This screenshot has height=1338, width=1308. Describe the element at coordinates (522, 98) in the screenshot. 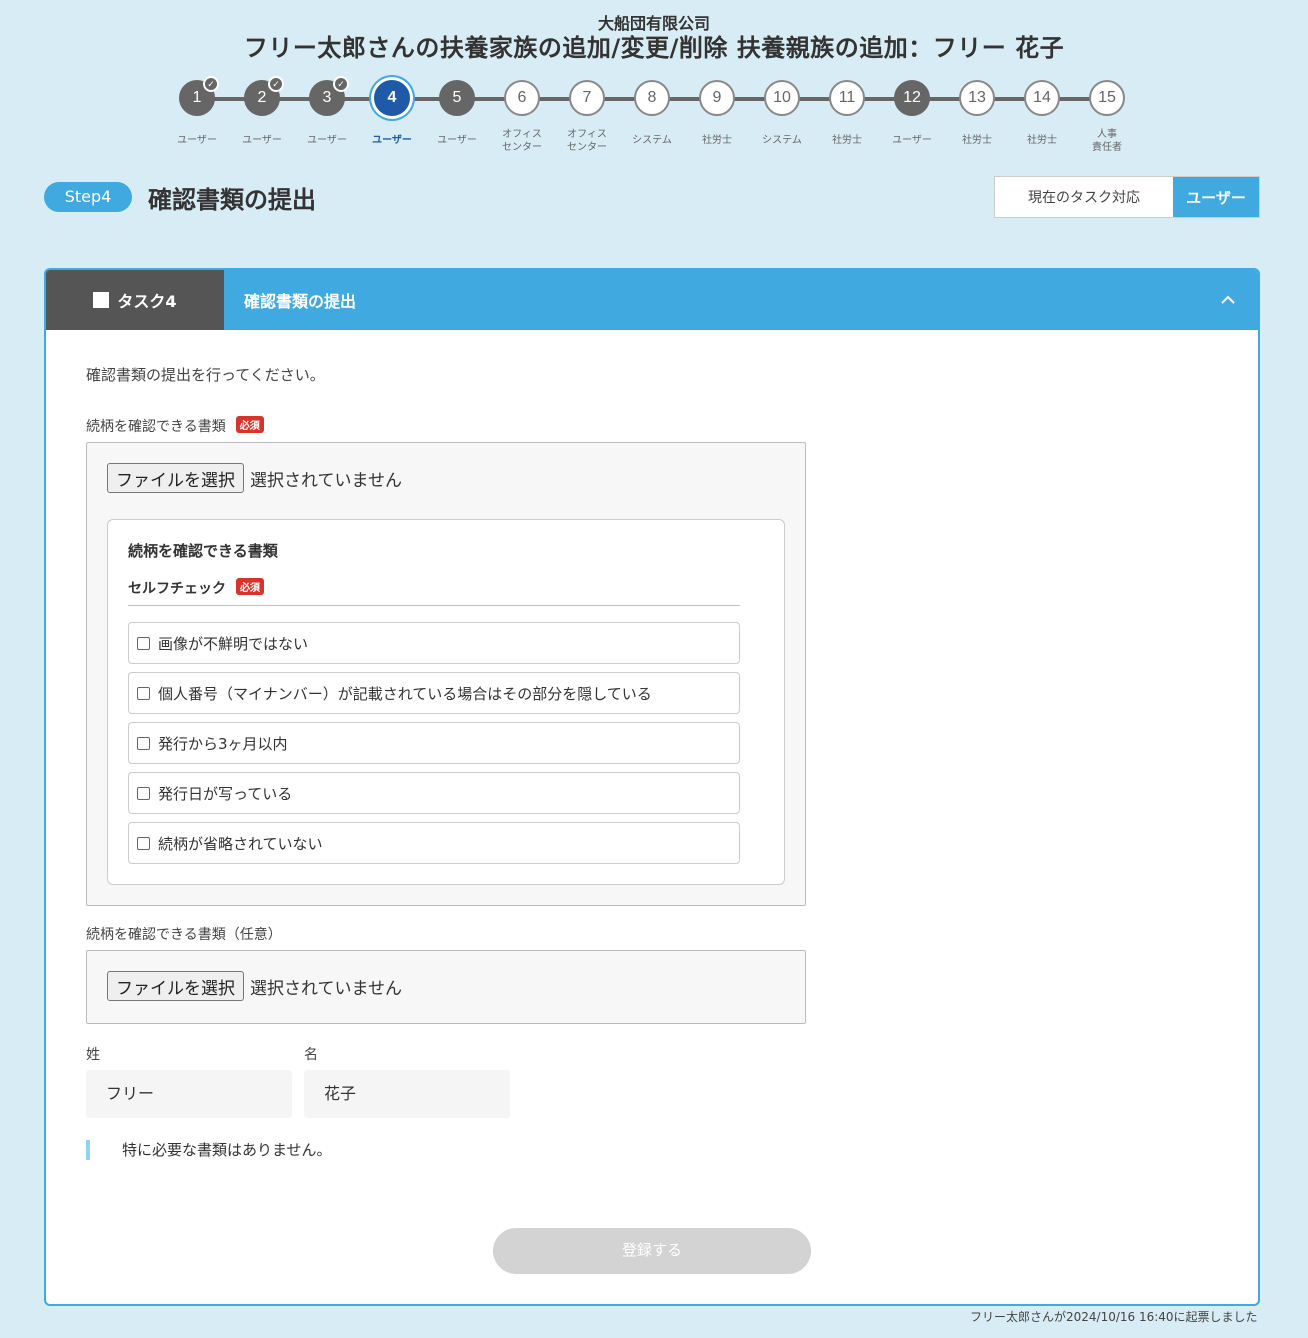

I see `step-circle: 6` at that location.